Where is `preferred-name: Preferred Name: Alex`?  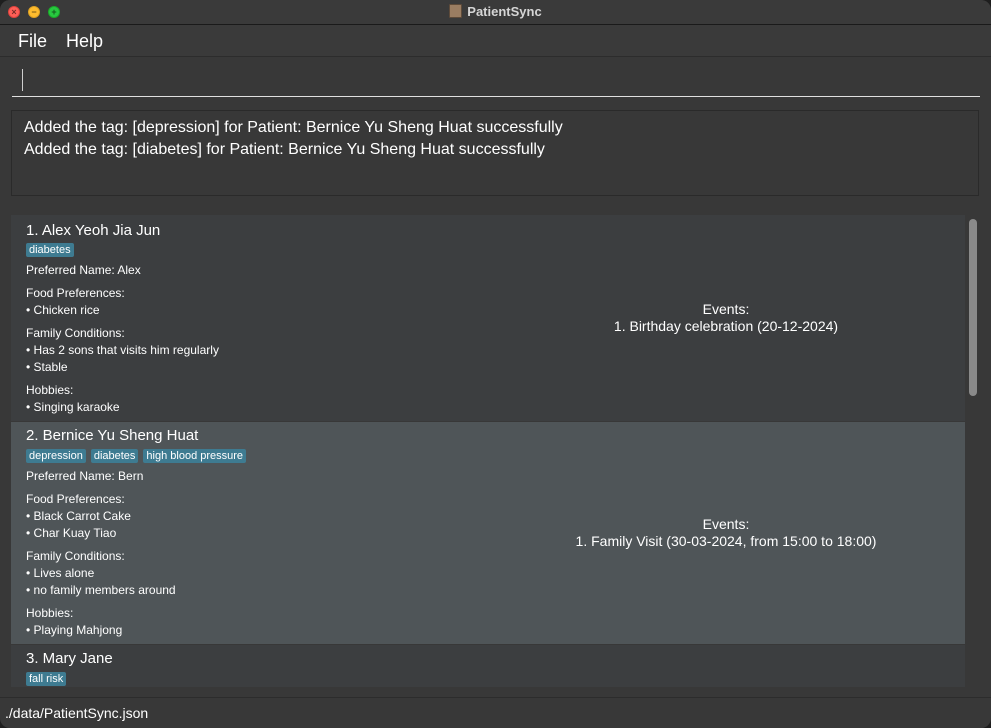
preferred-name: Preferred Name: Alex is located at coordinates (83, 270).